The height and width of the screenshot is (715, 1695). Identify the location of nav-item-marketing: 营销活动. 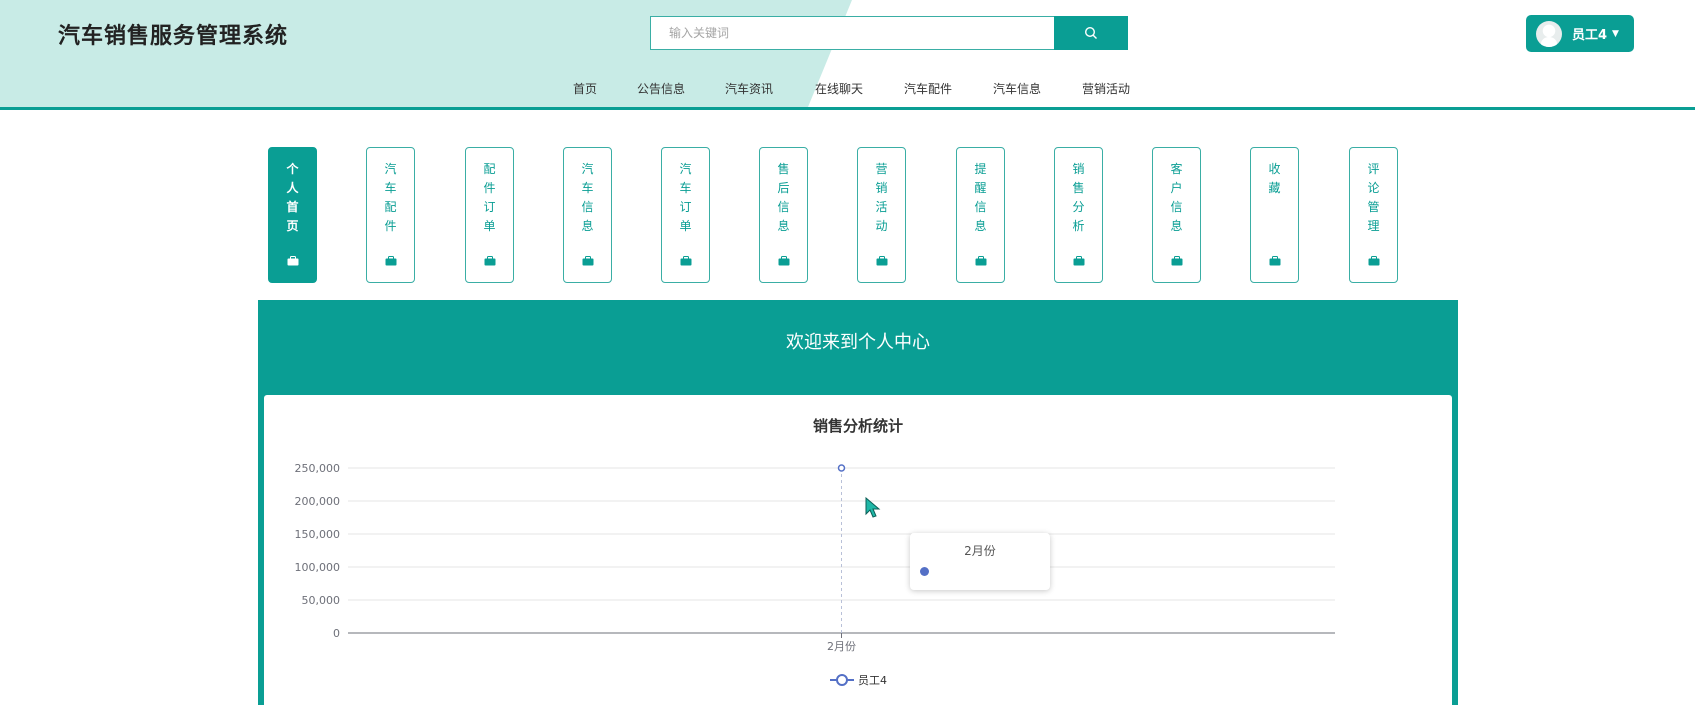
(1106, 88).